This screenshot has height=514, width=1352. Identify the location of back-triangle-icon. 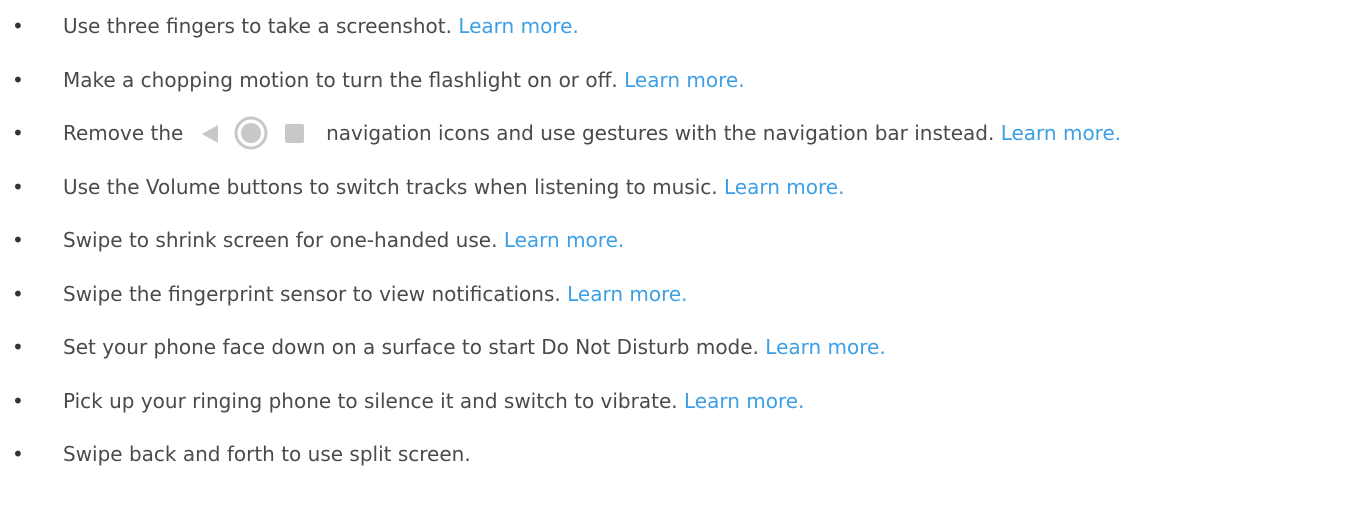
(209, 133).